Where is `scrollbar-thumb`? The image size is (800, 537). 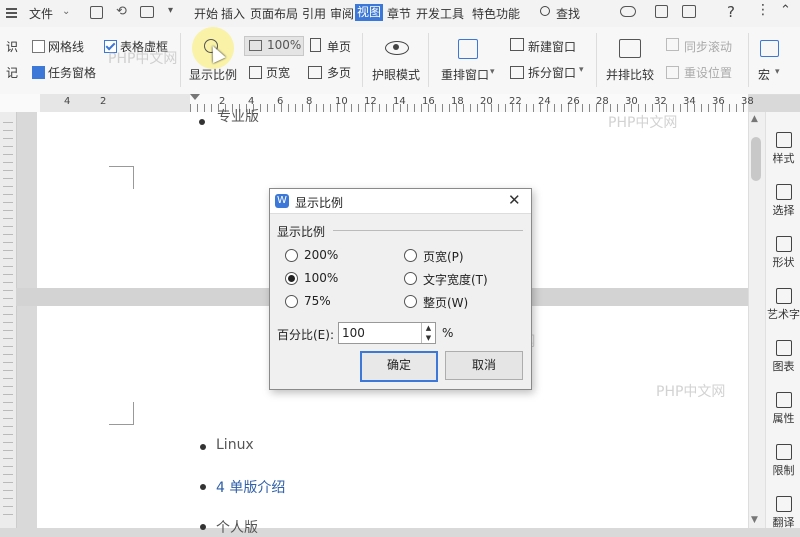
scrollbar-thumb is located at coordinates (756, 159).